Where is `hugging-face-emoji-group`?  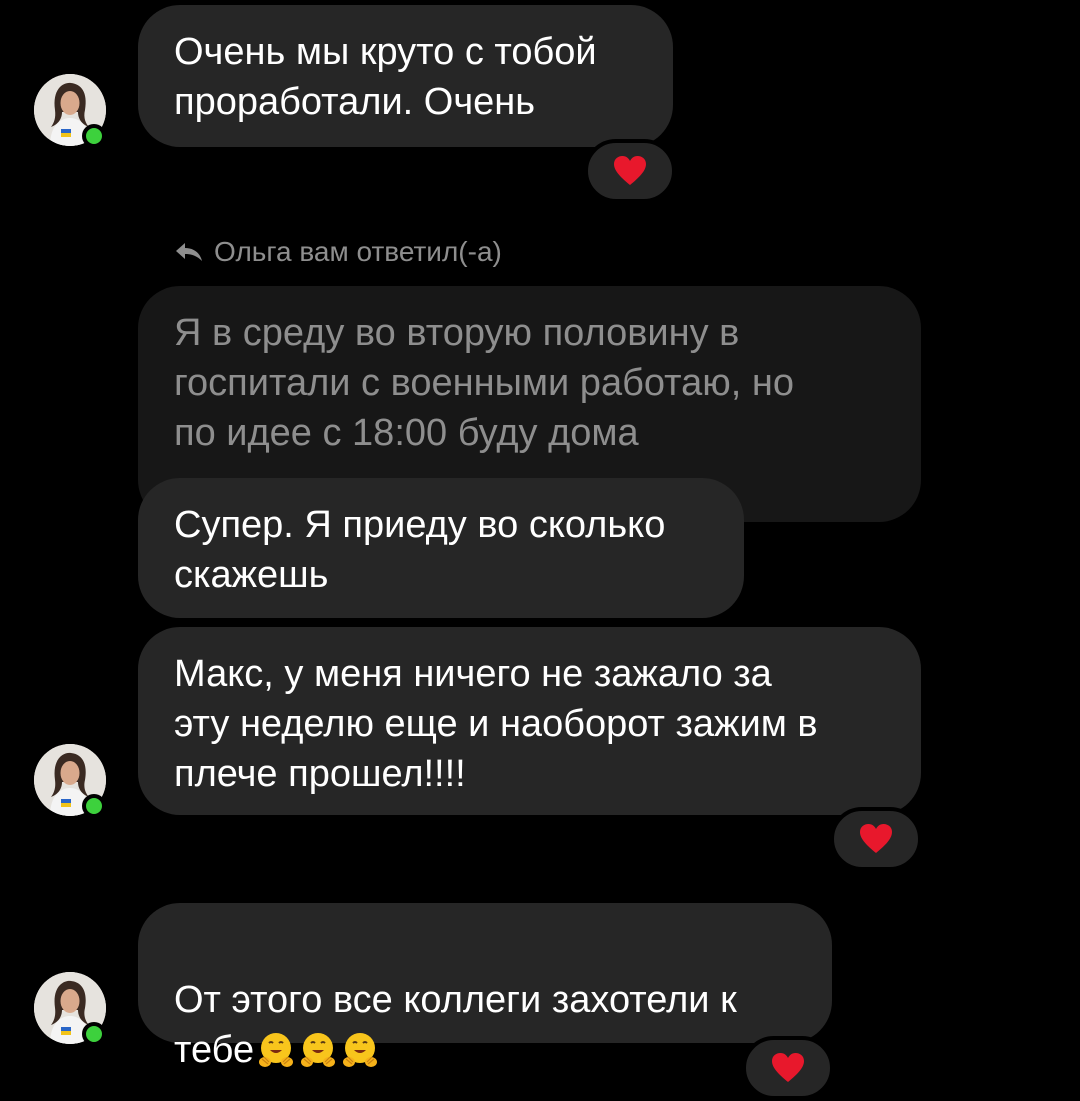 hugging-face-emoji-group is located at coordinates (317, 1050).